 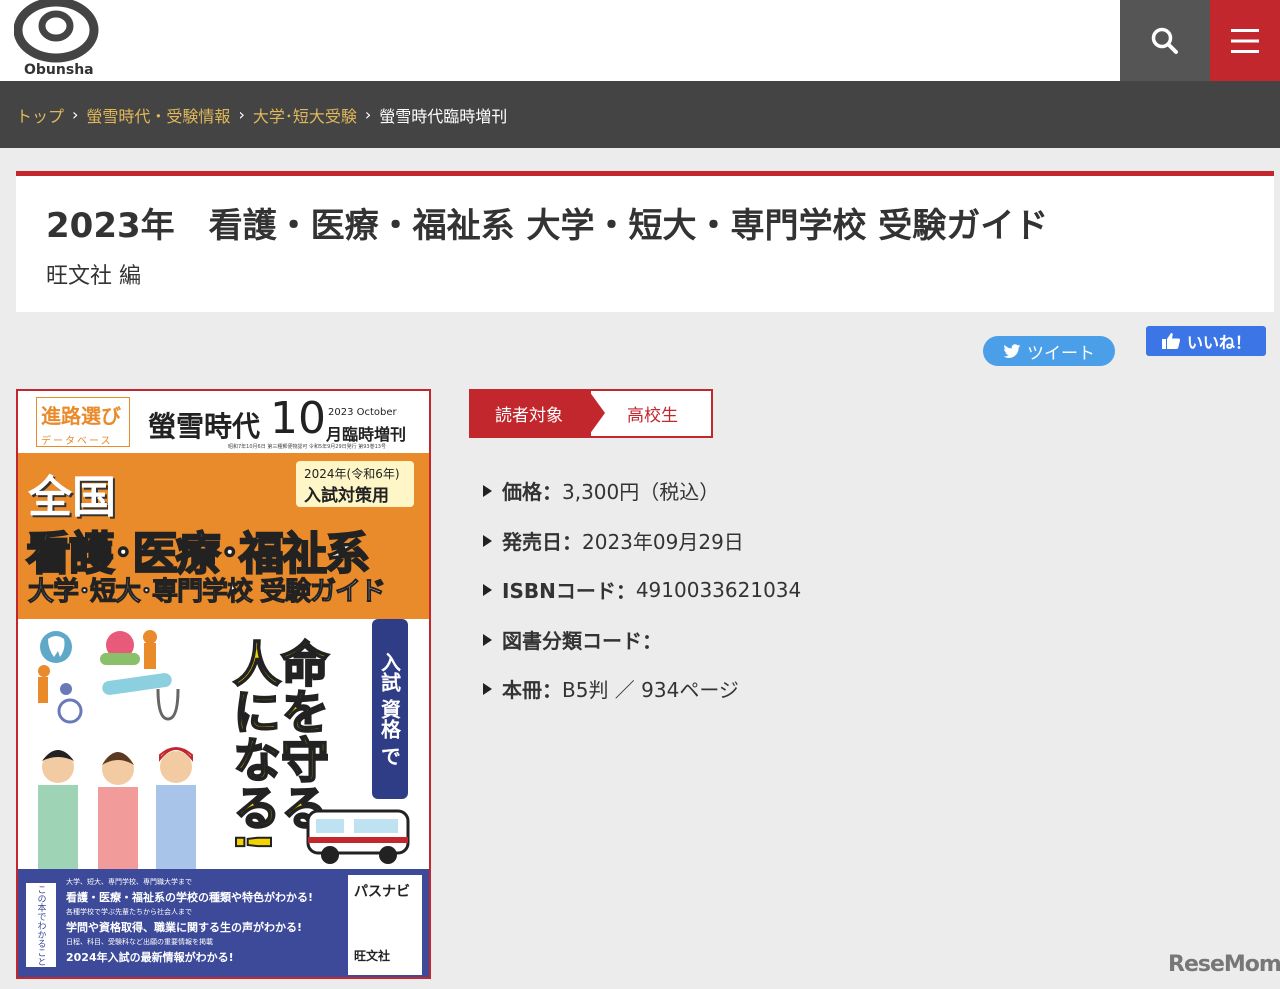 I want to click on detail-label: 図書分類コード：, so click(x=582, y=641).